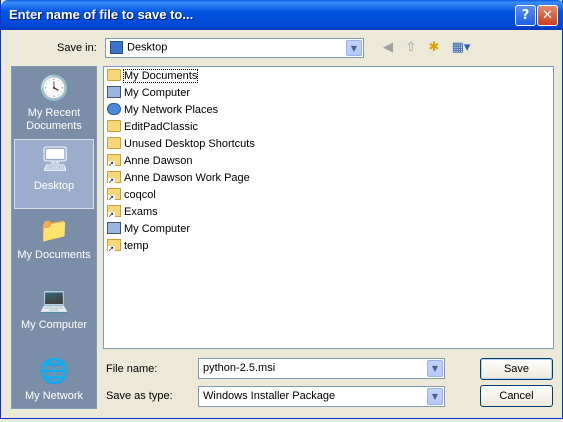 The height and width of the screenshot is (422, 563). What do you see at coordinates (54, 371) in the screenshot?
I see `my-network-icon: 🌐` at bounding box center [54, 371].